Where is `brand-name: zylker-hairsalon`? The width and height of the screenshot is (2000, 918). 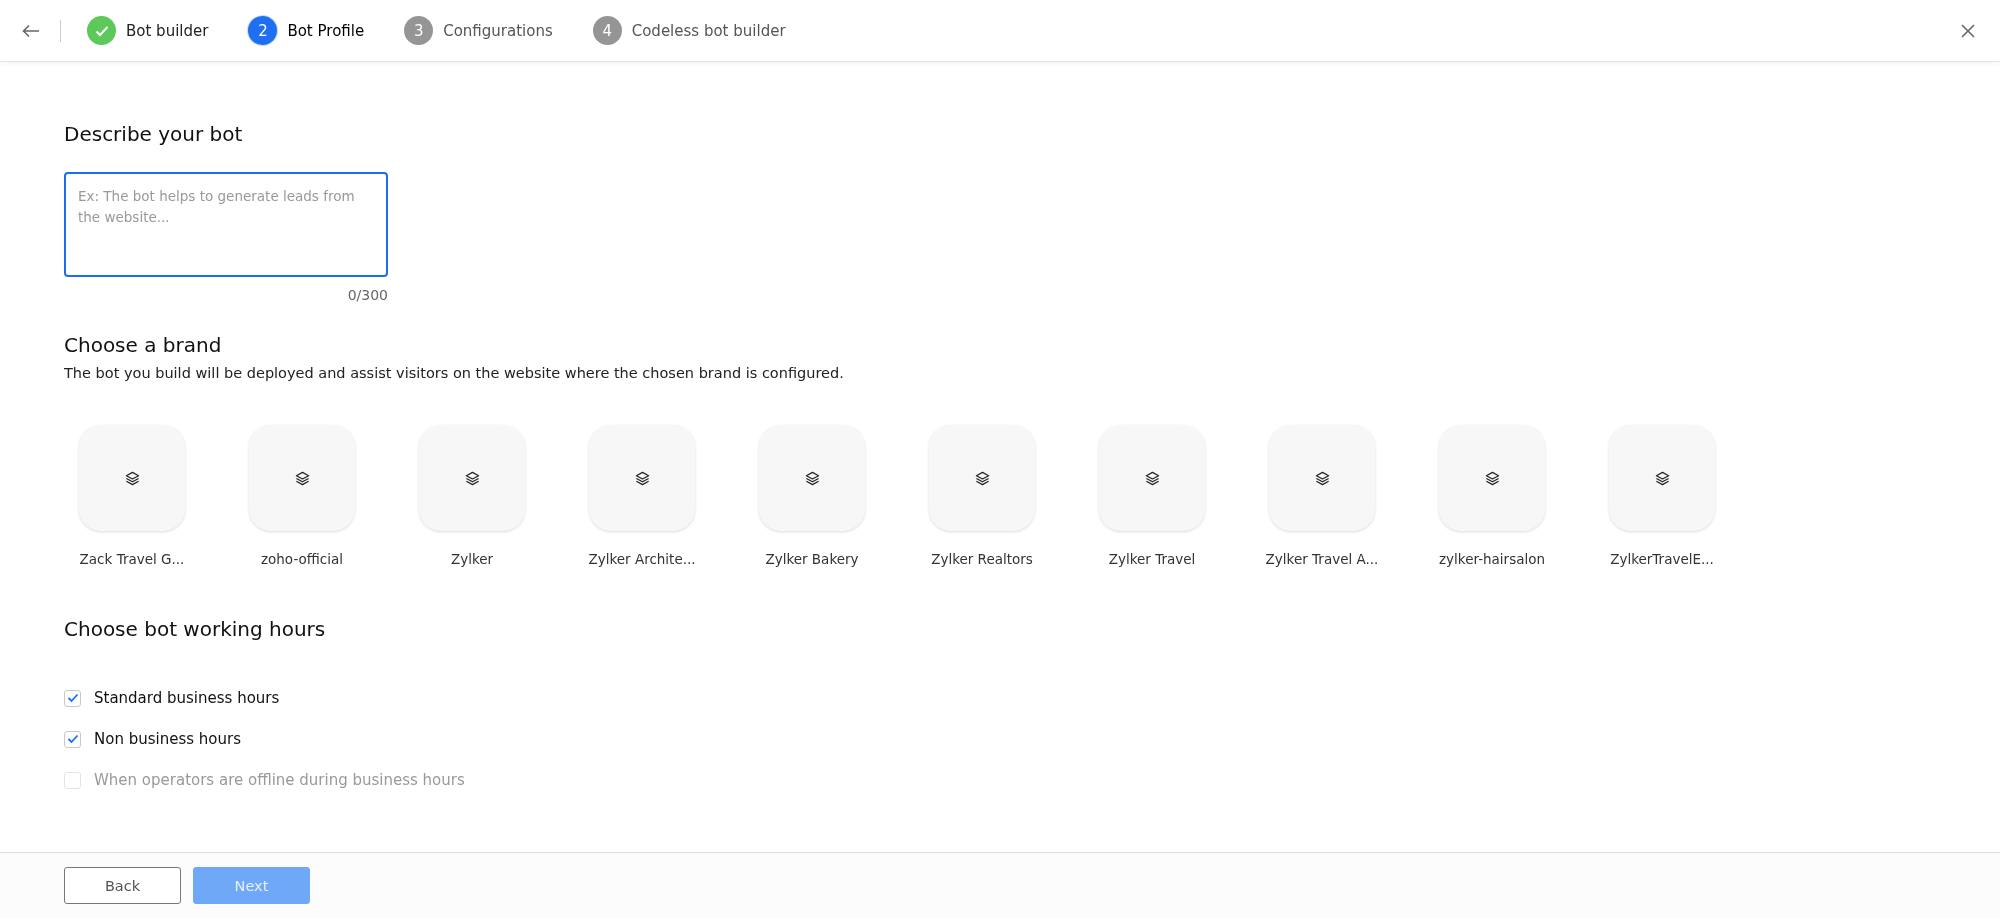
brand-name: zylker-hairsalon is located at coordinates (1492, 559).